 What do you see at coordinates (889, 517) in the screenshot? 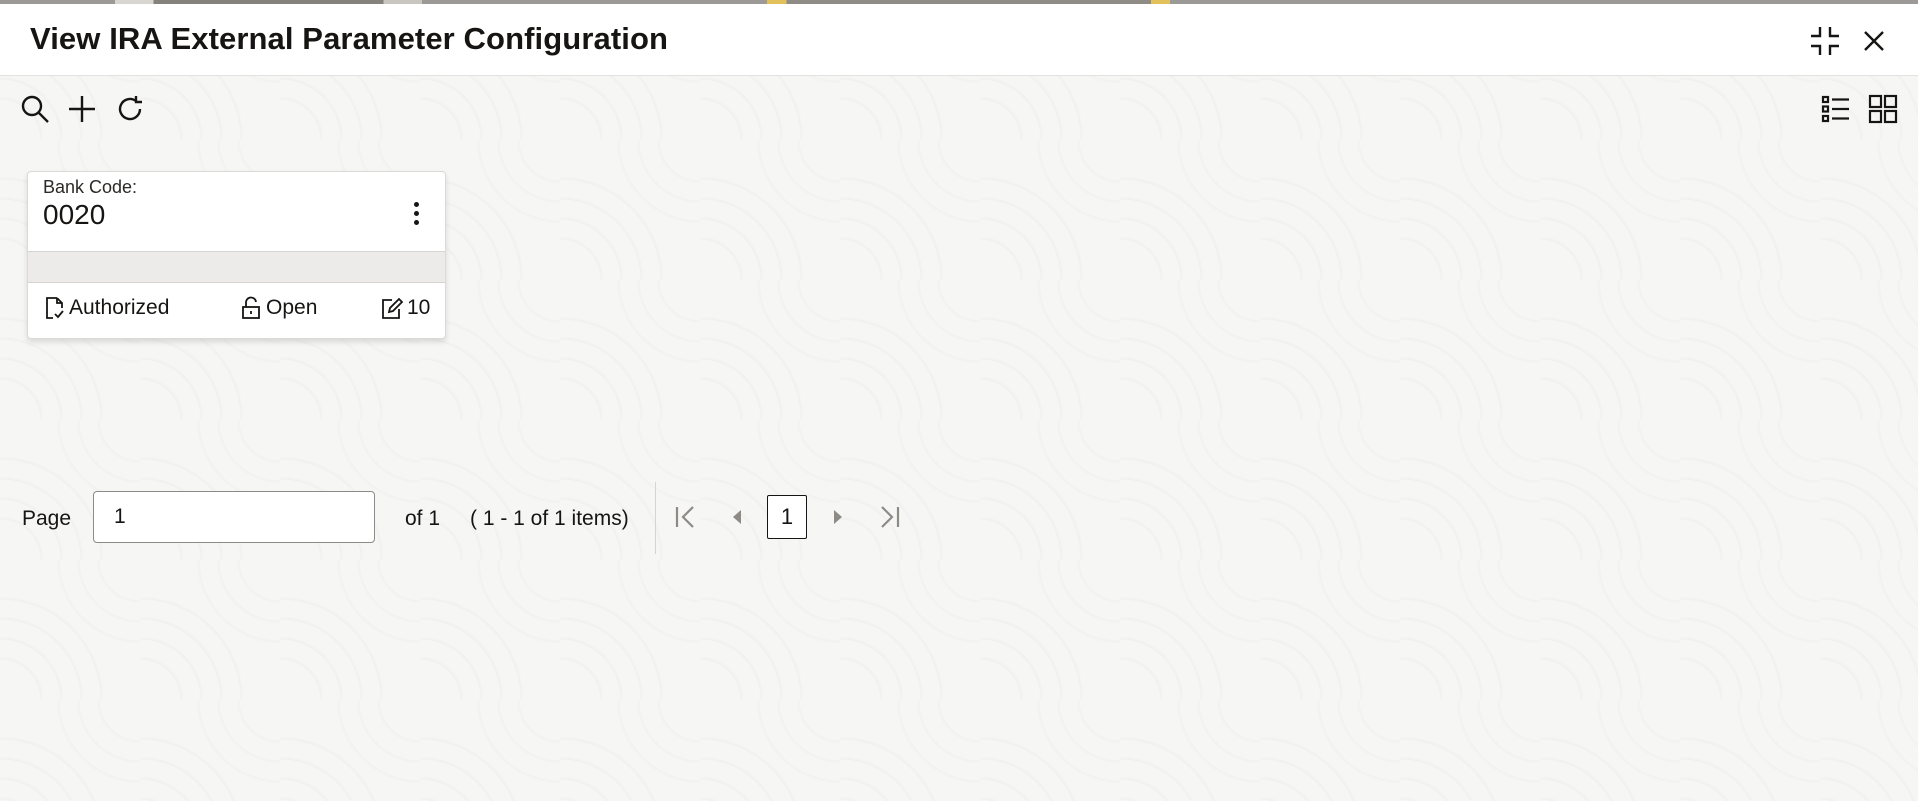
I see `last-page-icon` at bounding box center [889, 517].